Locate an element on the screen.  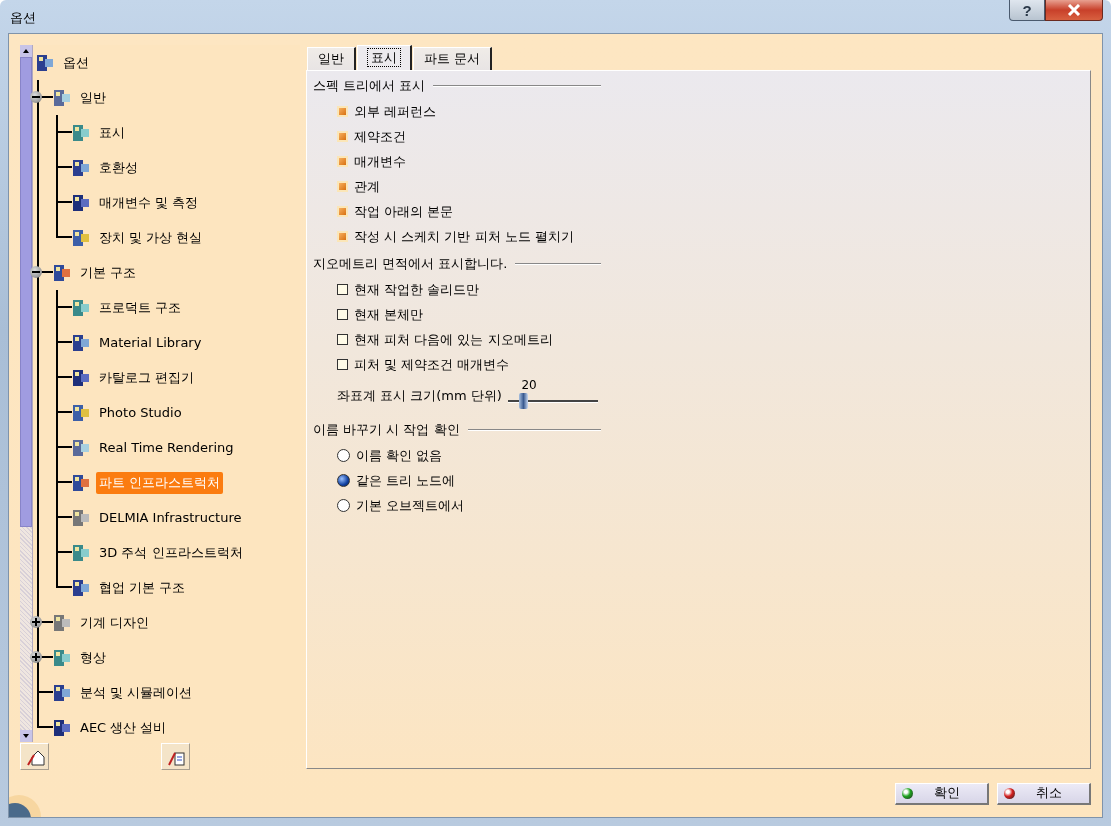
checkbox-label: 제약조건 is located at coordinates (380, 136).